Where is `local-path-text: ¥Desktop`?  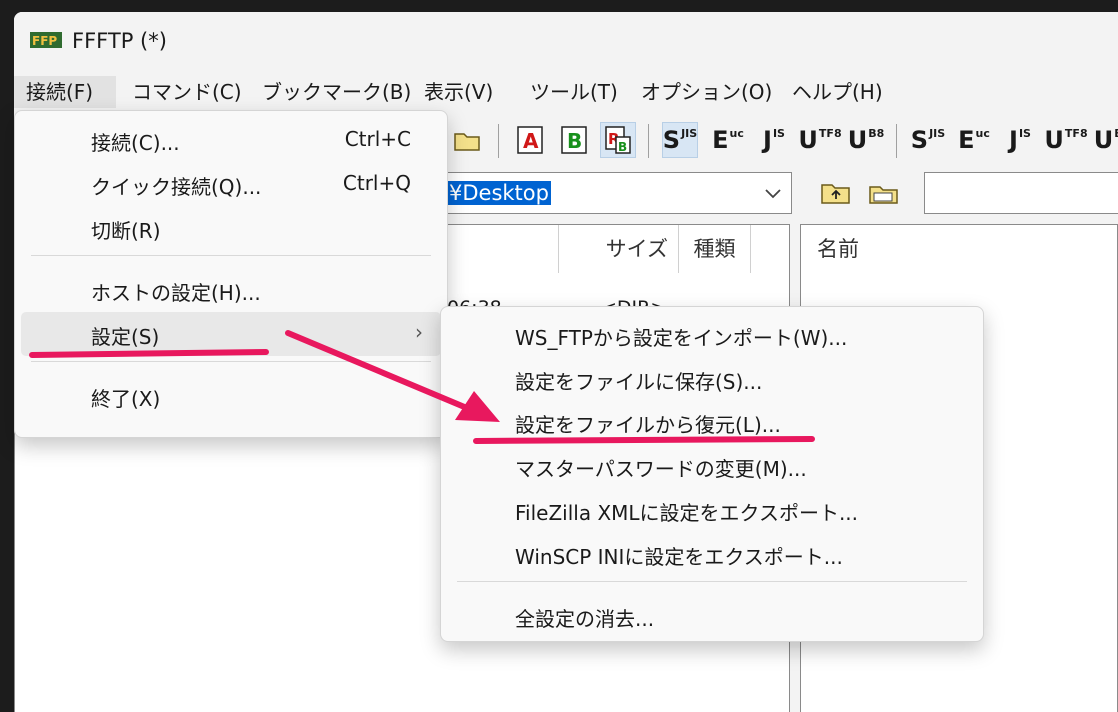 local-path-text: ¥Desktop is located at coordinates (499, 193).